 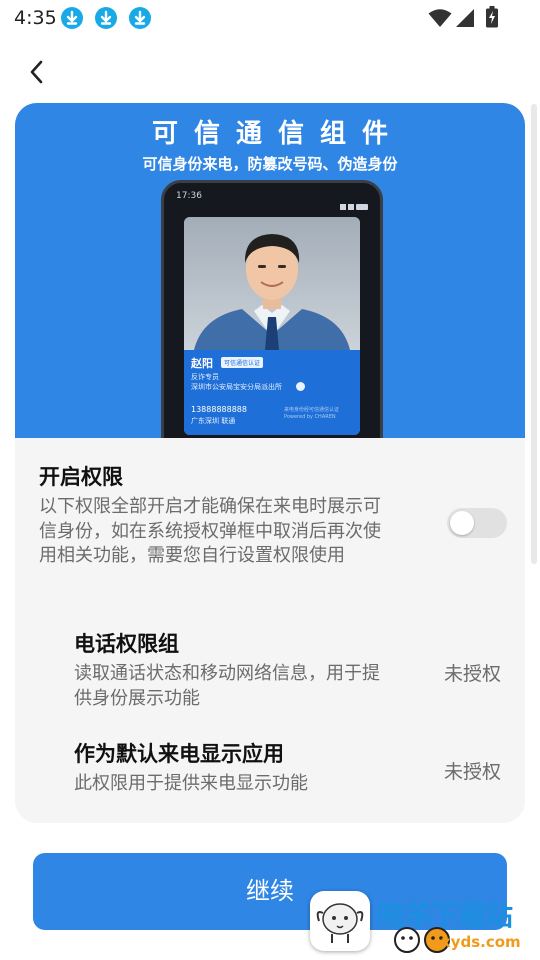 What do you see at coordinates (423, 924) in the screenshot?
I see `site-watermark: 晓羊下载站 xyds.com` at bounding box center [423, 924].